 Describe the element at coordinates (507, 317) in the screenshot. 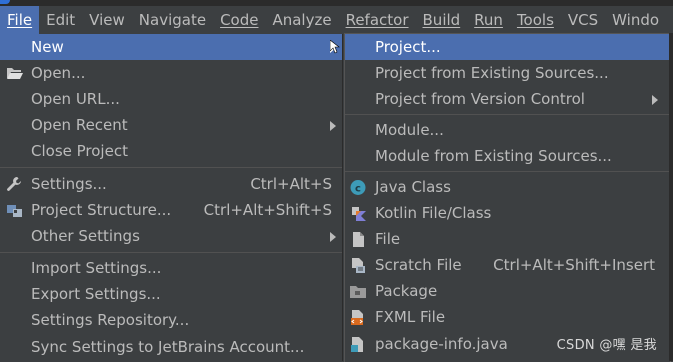

I see `new-menu-item-fxml: FXML File` at that location.